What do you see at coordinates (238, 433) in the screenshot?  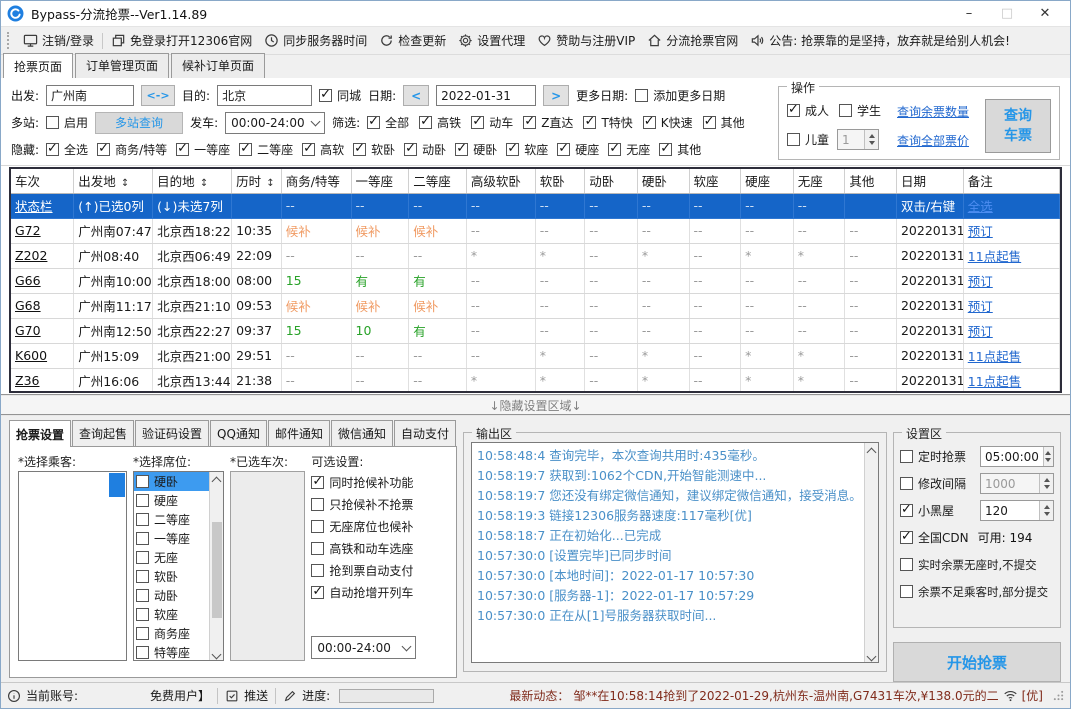 I see `settings-tab-4: QQ通知` at bounding box center [238, 433].